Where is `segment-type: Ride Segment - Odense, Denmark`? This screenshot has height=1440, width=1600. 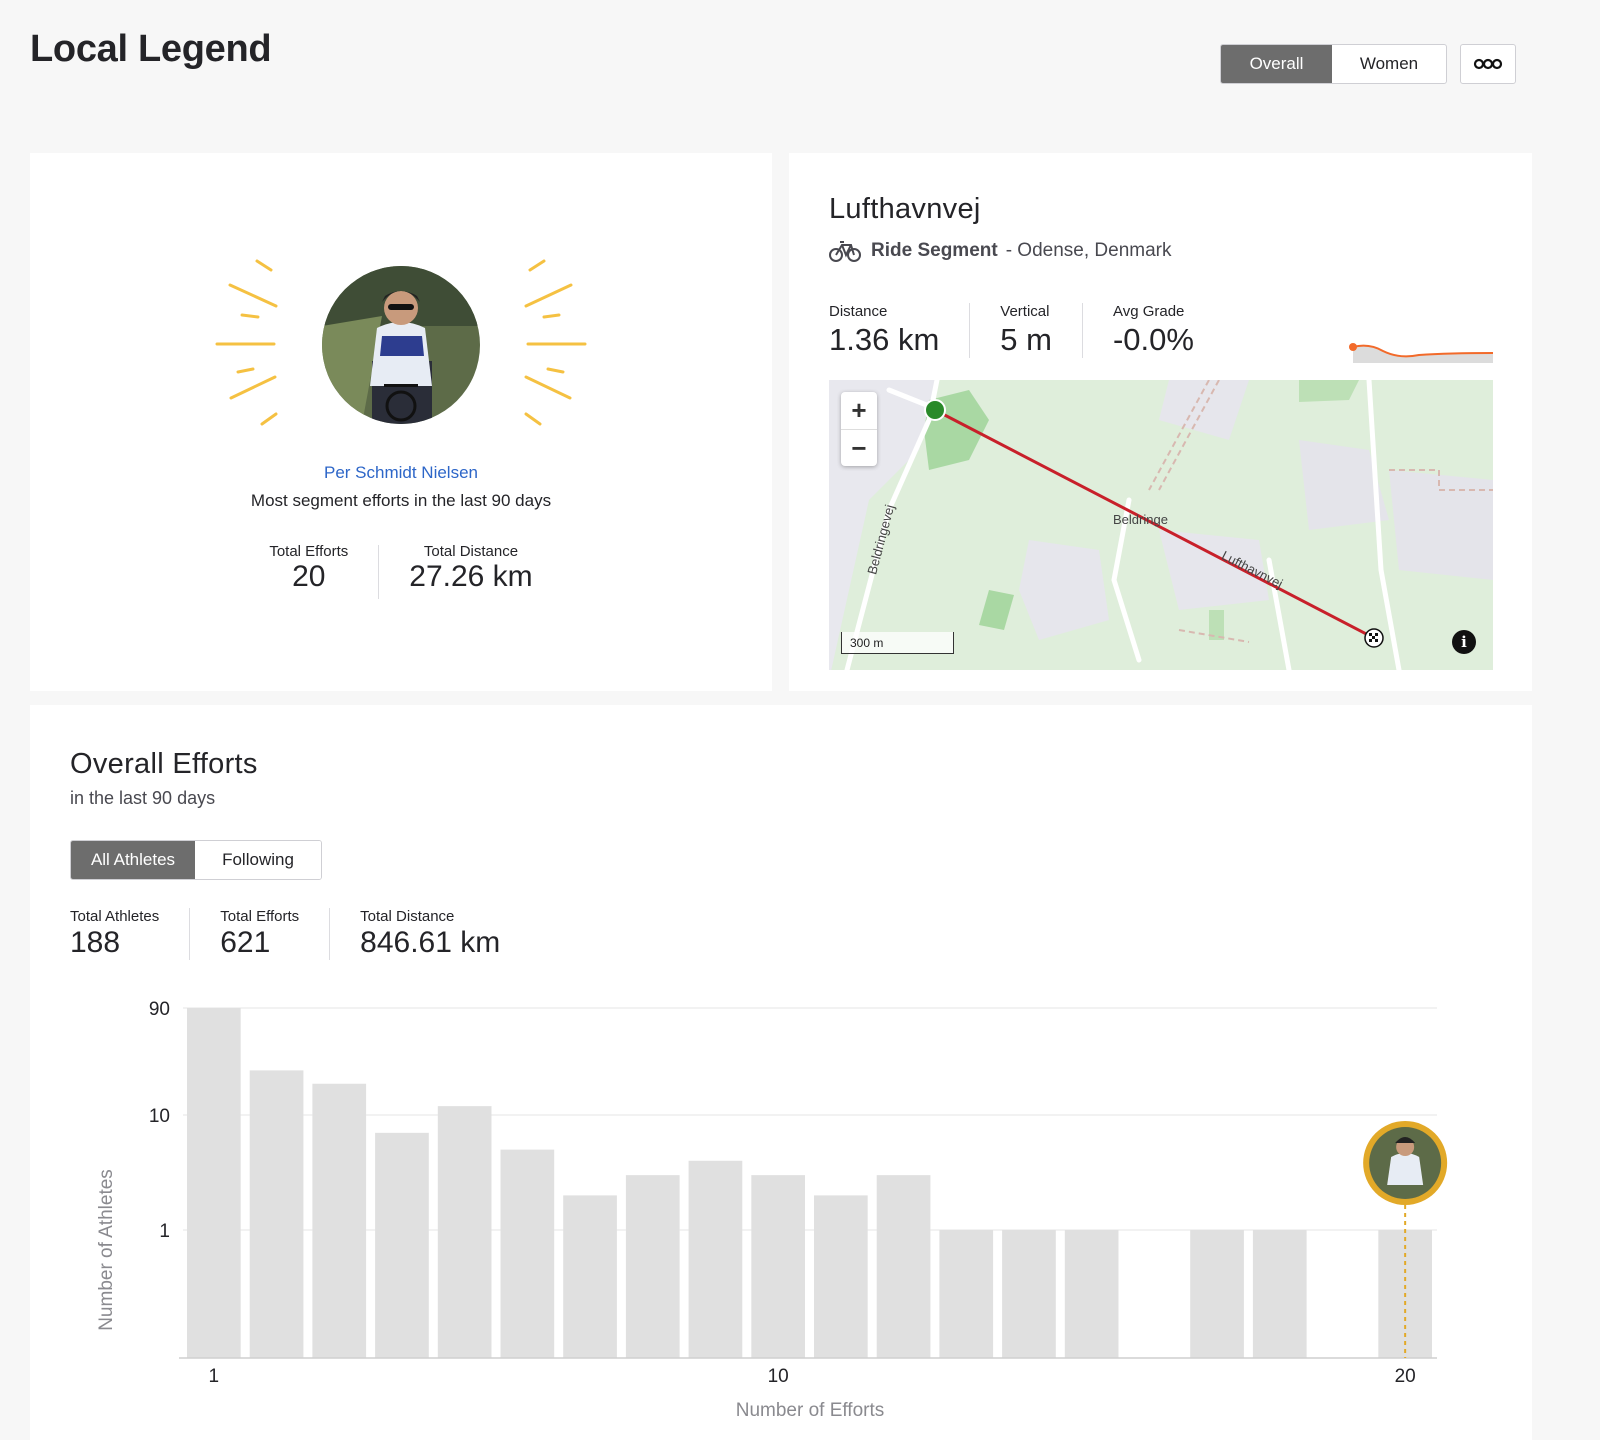 segment-type: Ride Segment - Odense, Denmark is located at coordinates (1000, 251).